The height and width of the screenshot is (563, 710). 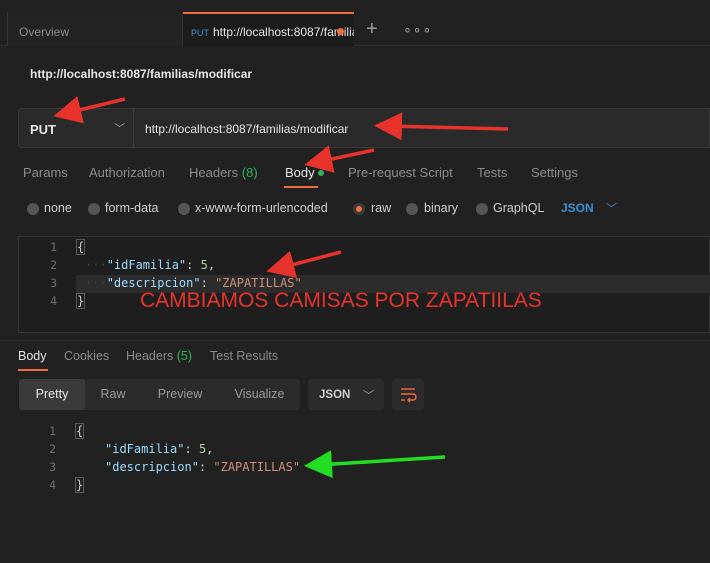 I want to click on green-arrow-response-value, so click(x=375, y=464).